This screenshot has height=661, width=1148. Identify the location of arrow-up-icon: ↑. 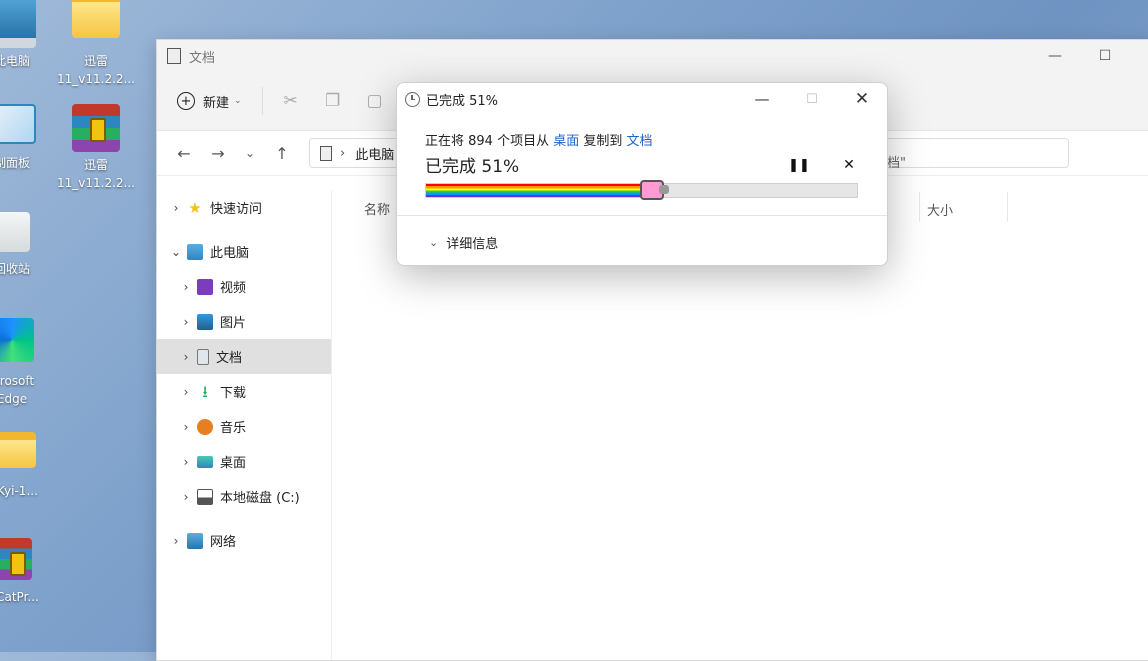
(282, 153).